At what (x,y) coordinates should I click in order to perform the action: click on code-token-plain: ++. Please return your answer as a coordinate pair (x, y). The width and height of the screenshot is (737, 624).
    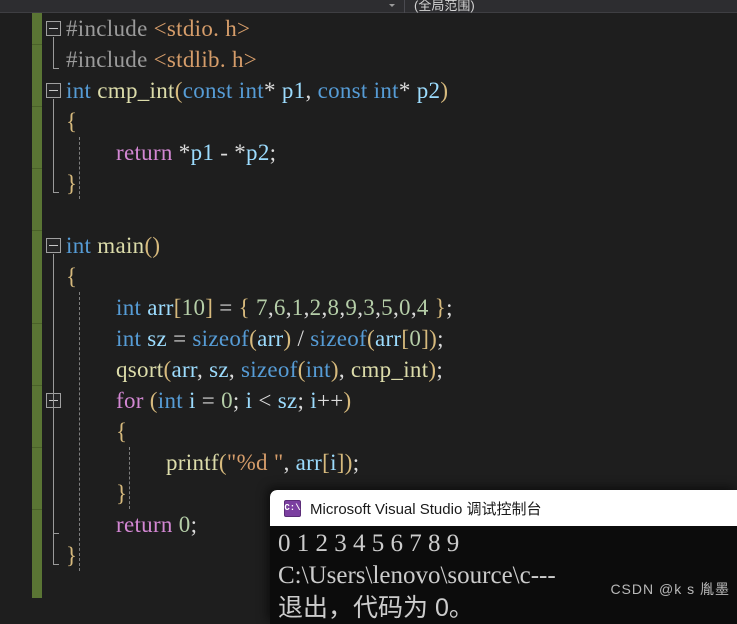
    Looking at the image, I should click on (330, 400).